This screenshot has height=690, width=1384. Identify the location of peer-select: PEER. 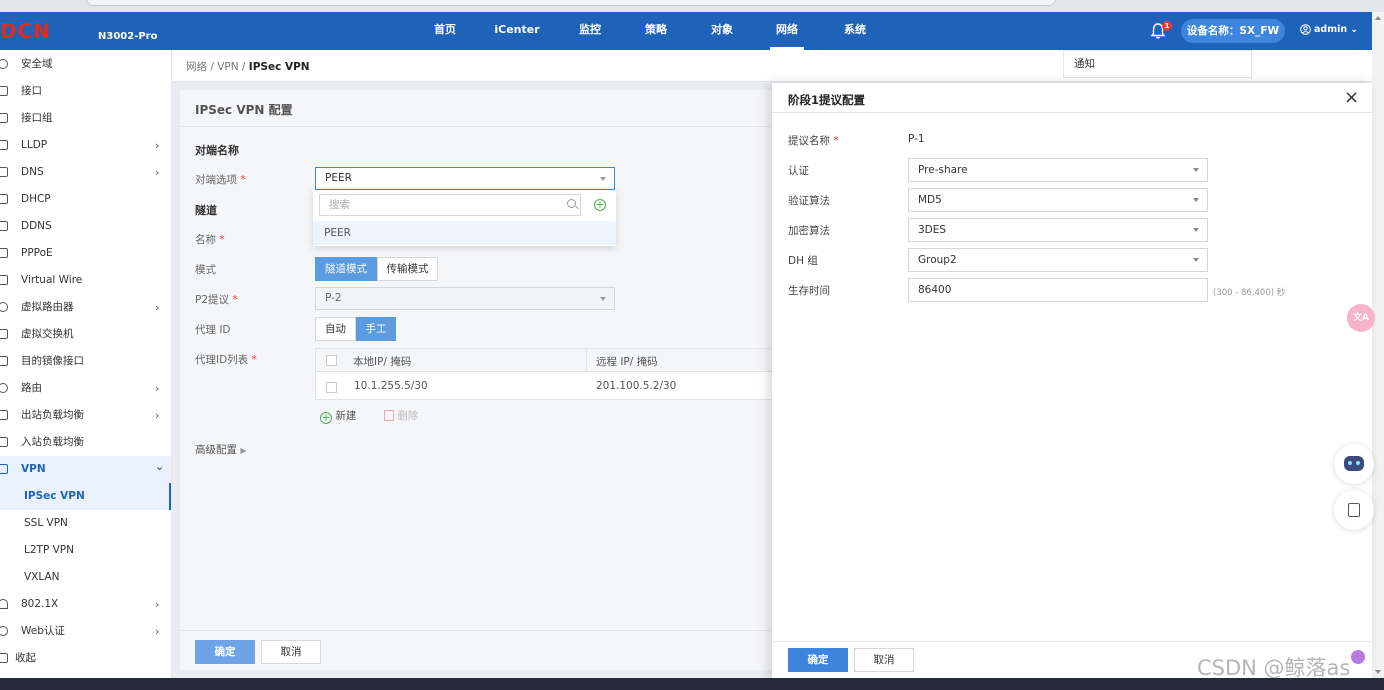
(465, 178).